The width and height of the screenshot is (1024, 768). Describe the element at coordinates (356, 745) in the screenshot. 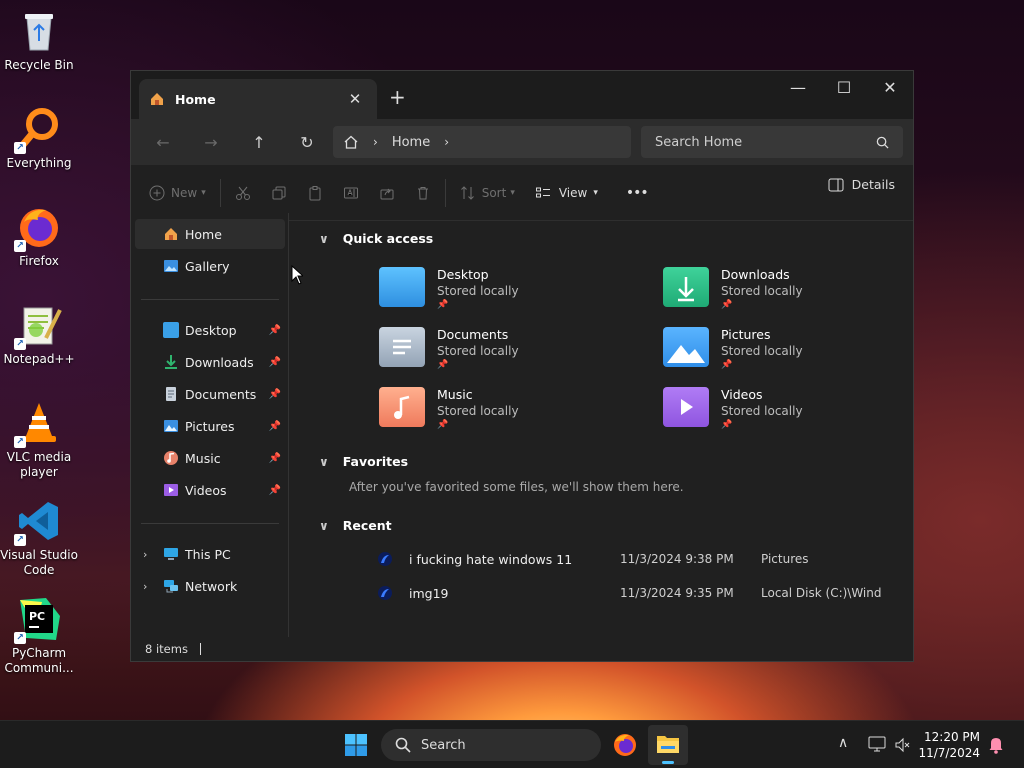

I see `start-button` at that location.